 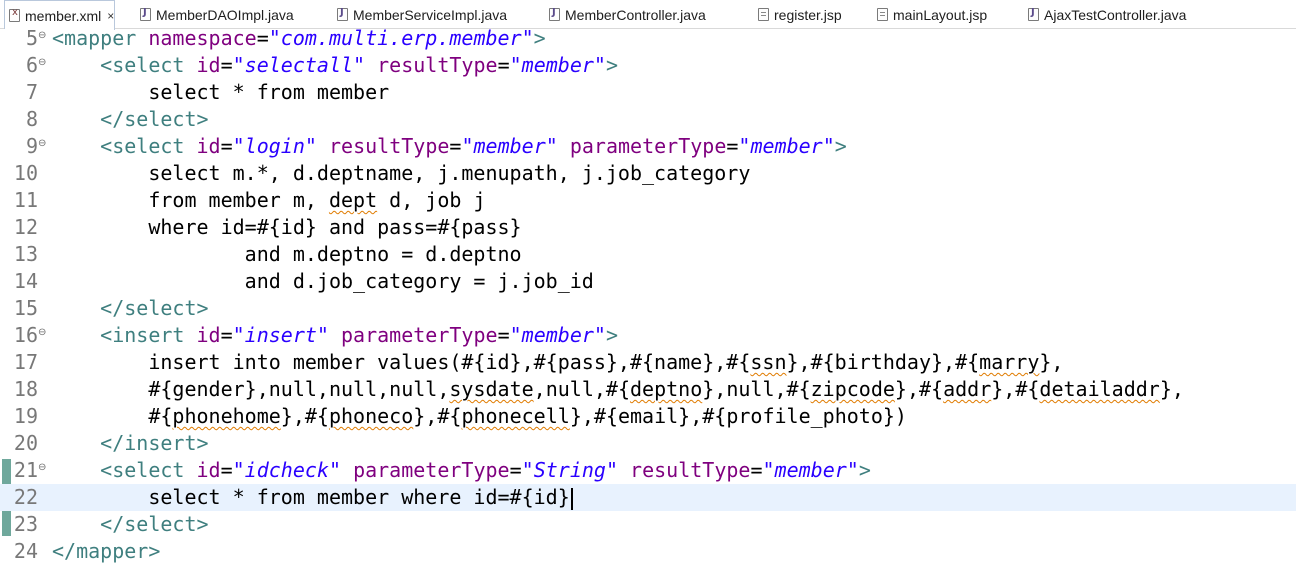 What do you see at coordinates (110, 16) in the screenshot?
I see `close-icon: ×` at bounding box center [110, 16].